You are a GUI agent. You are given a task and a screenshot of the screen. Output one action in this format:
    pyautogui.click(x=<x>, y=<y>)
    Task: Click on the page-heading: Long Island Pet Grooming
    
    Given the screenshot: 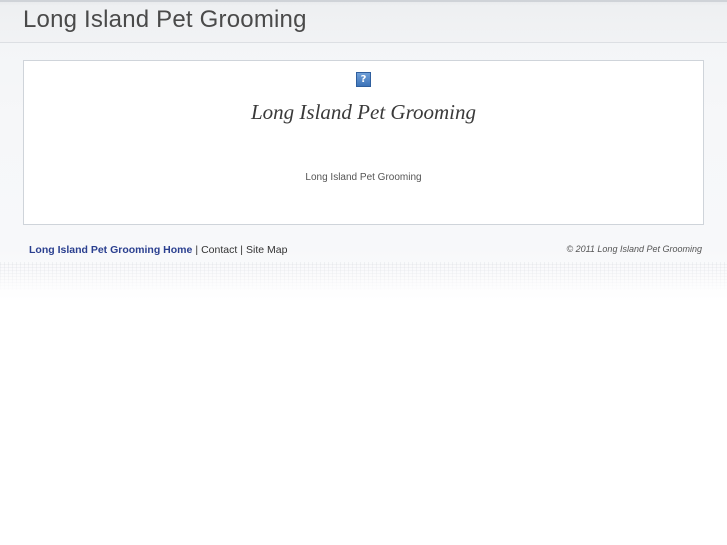 What is the action you would take?
    pyautogui.click(x=363, y=112)
    